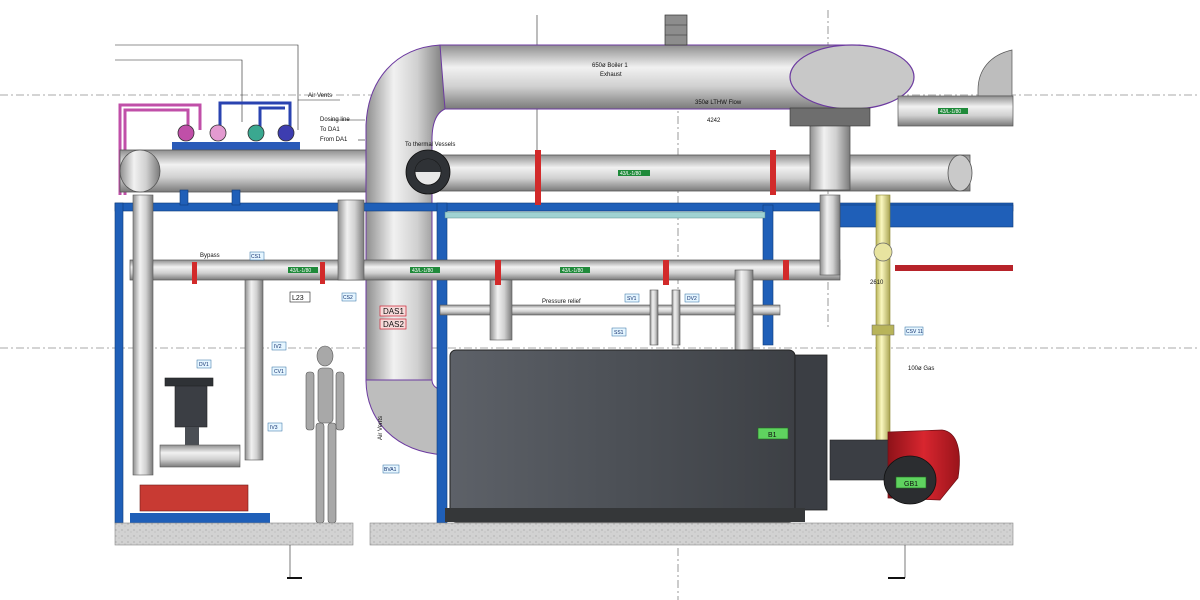 The width and height of the screenshot is (1200, 600). What do you see at coordinates (300, 271) in the screenshot?
I see `pipe-label-2: 43/L-1/80` at bounding box center [300, 271].